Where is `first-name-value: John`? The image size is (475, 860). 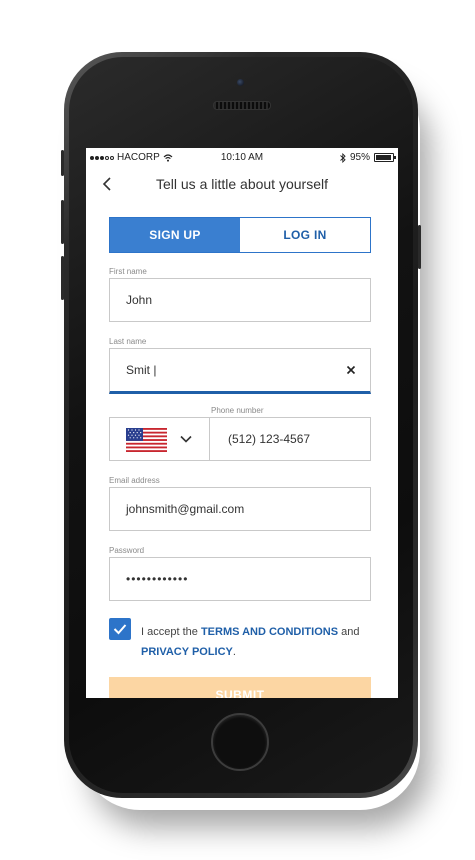
first-name-value: John is located at coordinates (139, 300).